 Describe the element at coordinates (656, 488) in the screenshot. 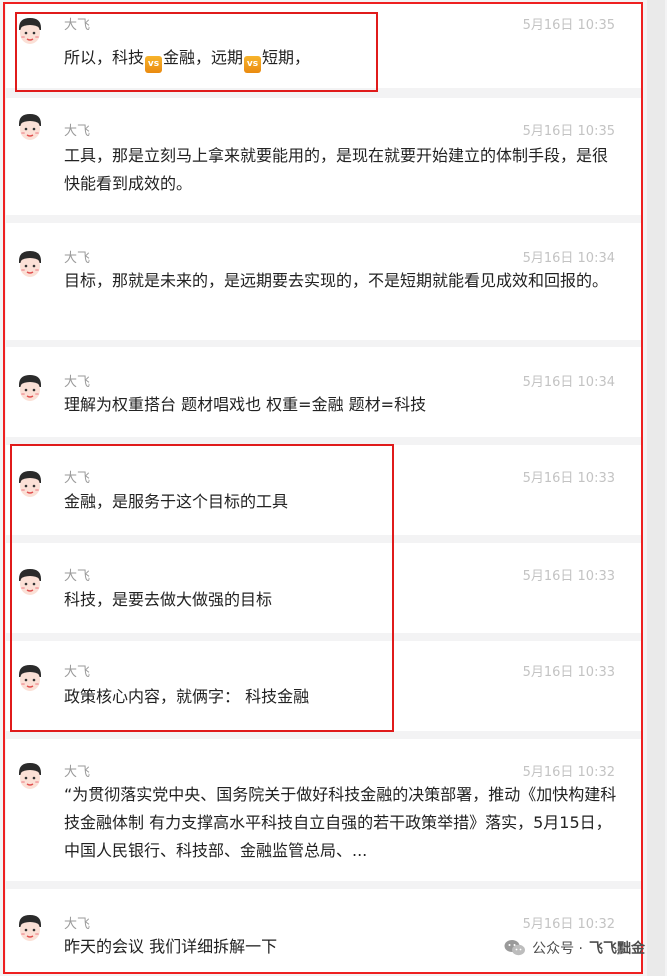

I see `scrollbar` at that location.